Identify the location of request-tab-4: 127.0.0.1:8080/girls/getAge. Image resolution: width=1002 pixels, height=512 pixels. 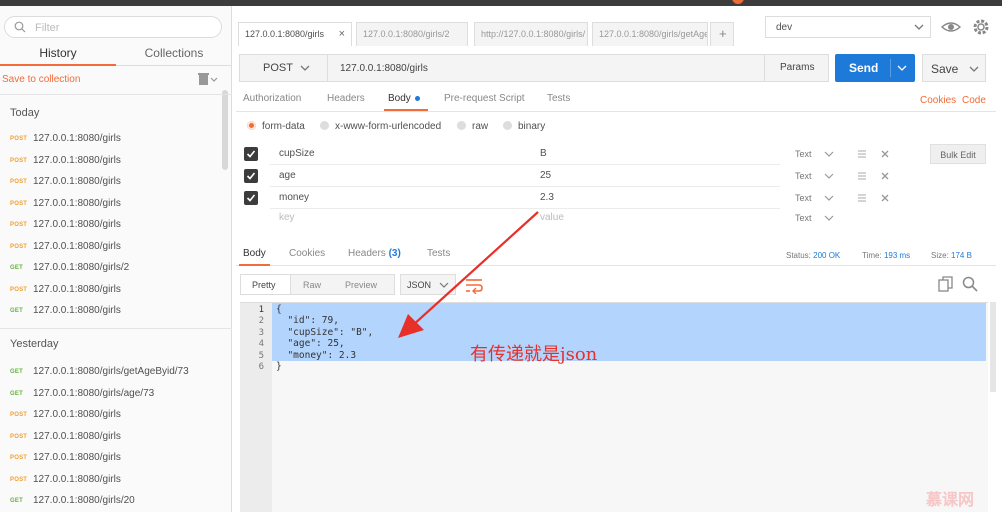
(650, 34).